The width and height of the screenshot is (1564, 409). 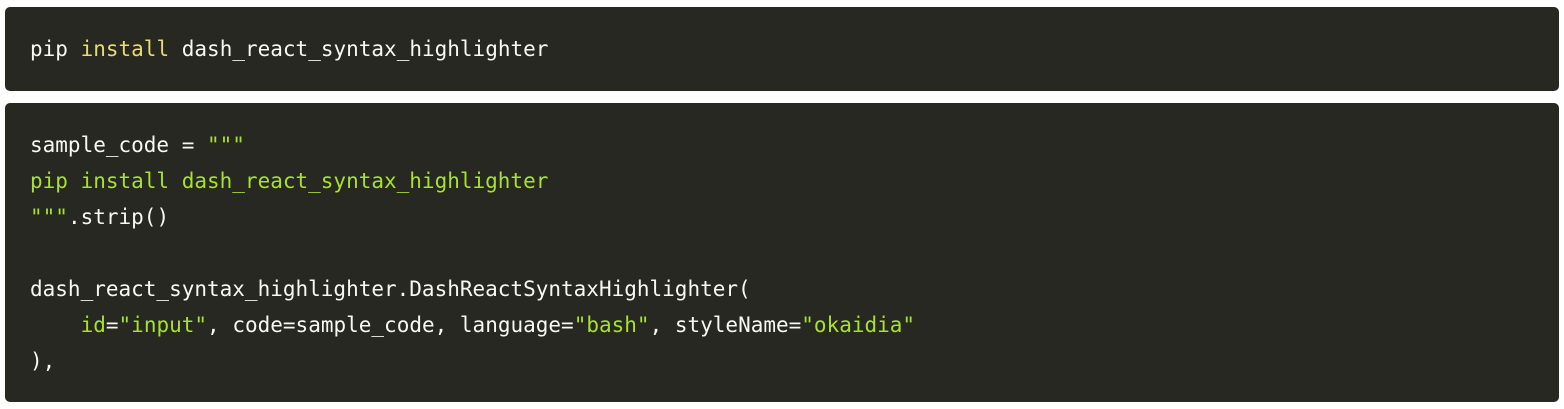 I want to click on keyword-token: install, so click(x=125, y=49).